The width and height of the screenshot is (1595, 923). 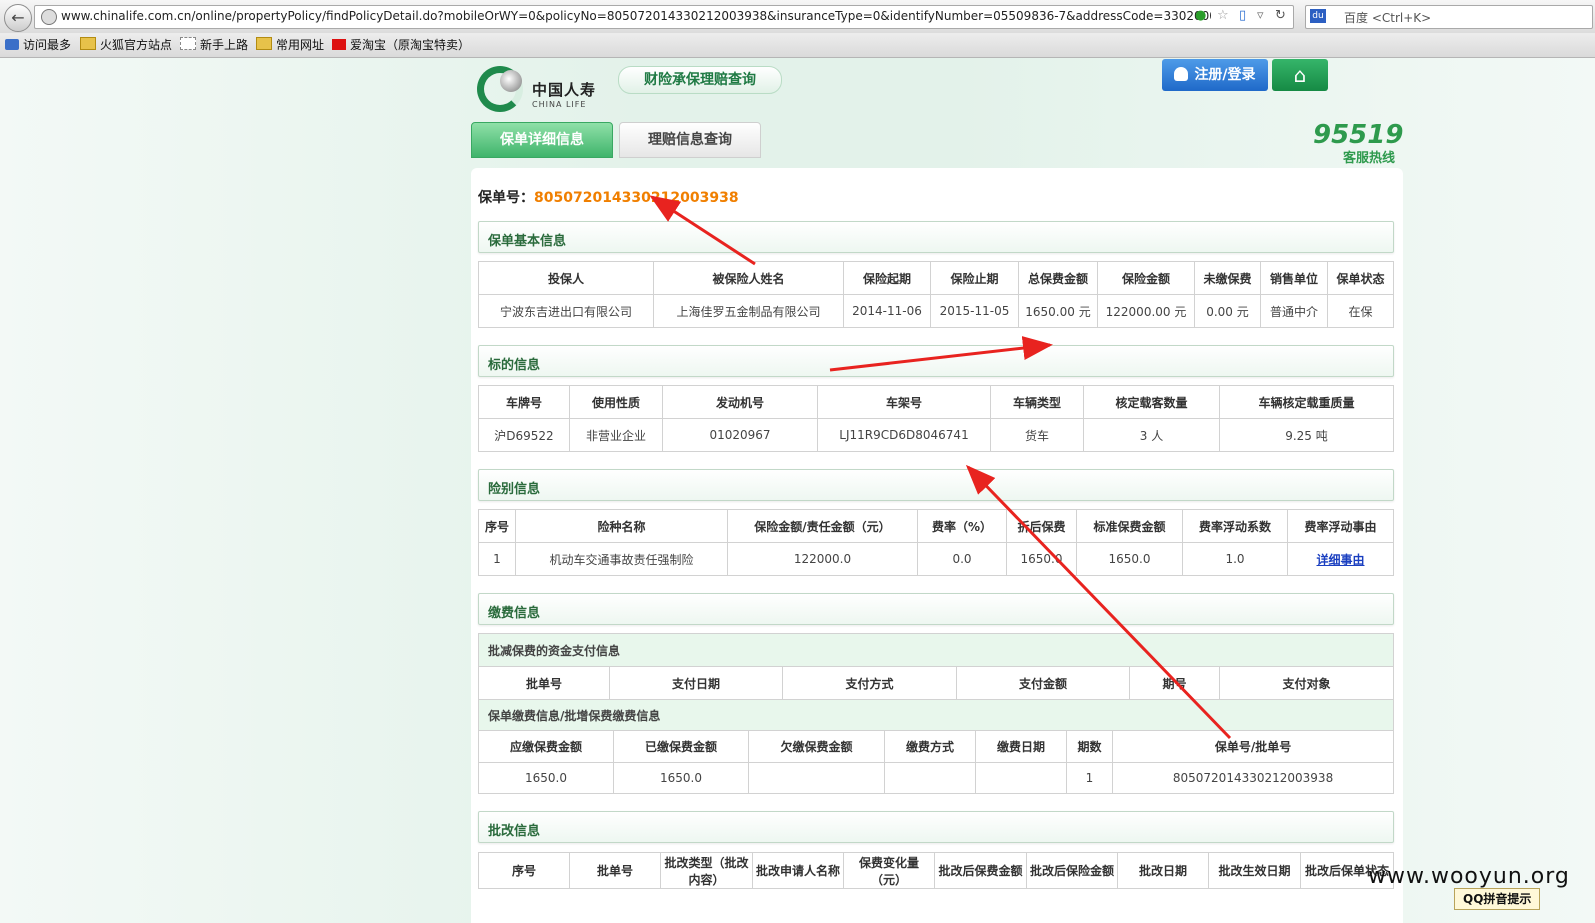 I want to click on tab-claims-query: 理赔信息查询, so click(x=690, y=140).